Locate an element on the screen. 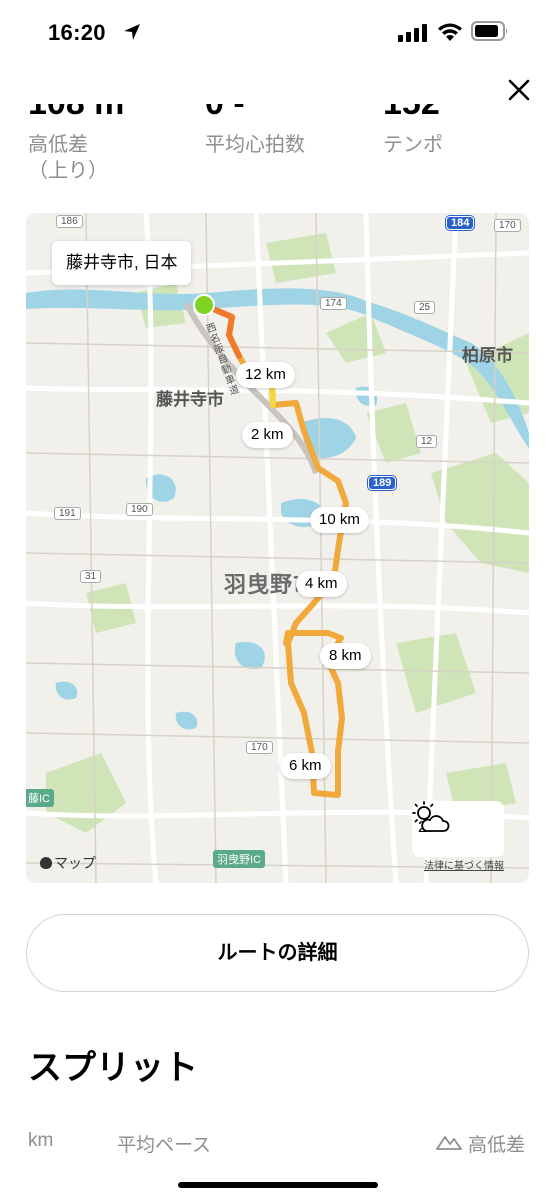  cellular-signal-icon is located at coordinates (412, 33).